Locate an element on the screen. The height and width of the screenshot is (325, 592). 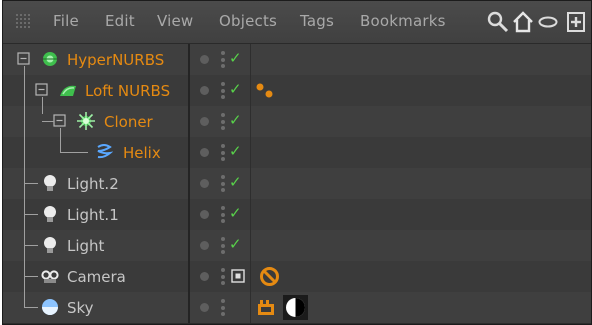
lens-icon is located at coordinates (548, 22).